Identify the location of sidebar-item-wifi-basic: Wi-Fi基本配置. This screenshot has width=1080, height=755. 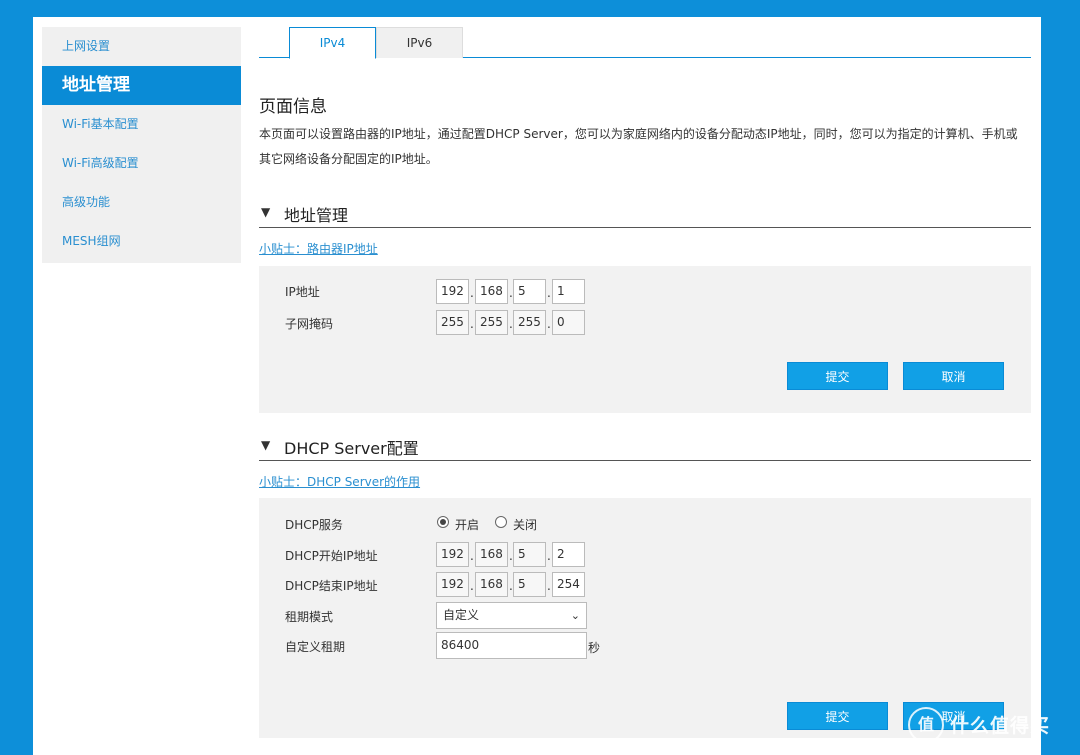
(141, 124).